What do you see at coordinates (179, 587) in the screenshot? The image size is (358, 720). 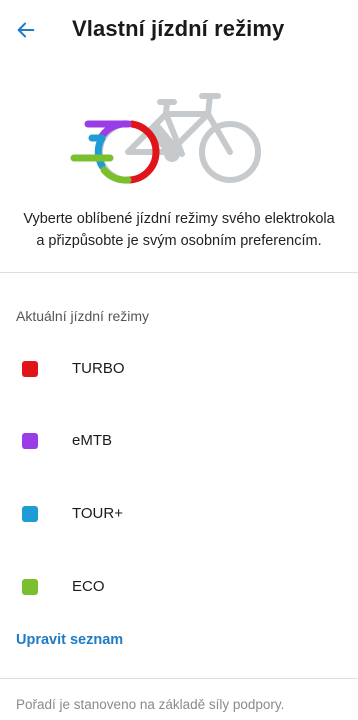 I see `mode-item-eco: ECO` at bounding box center [179, 587].